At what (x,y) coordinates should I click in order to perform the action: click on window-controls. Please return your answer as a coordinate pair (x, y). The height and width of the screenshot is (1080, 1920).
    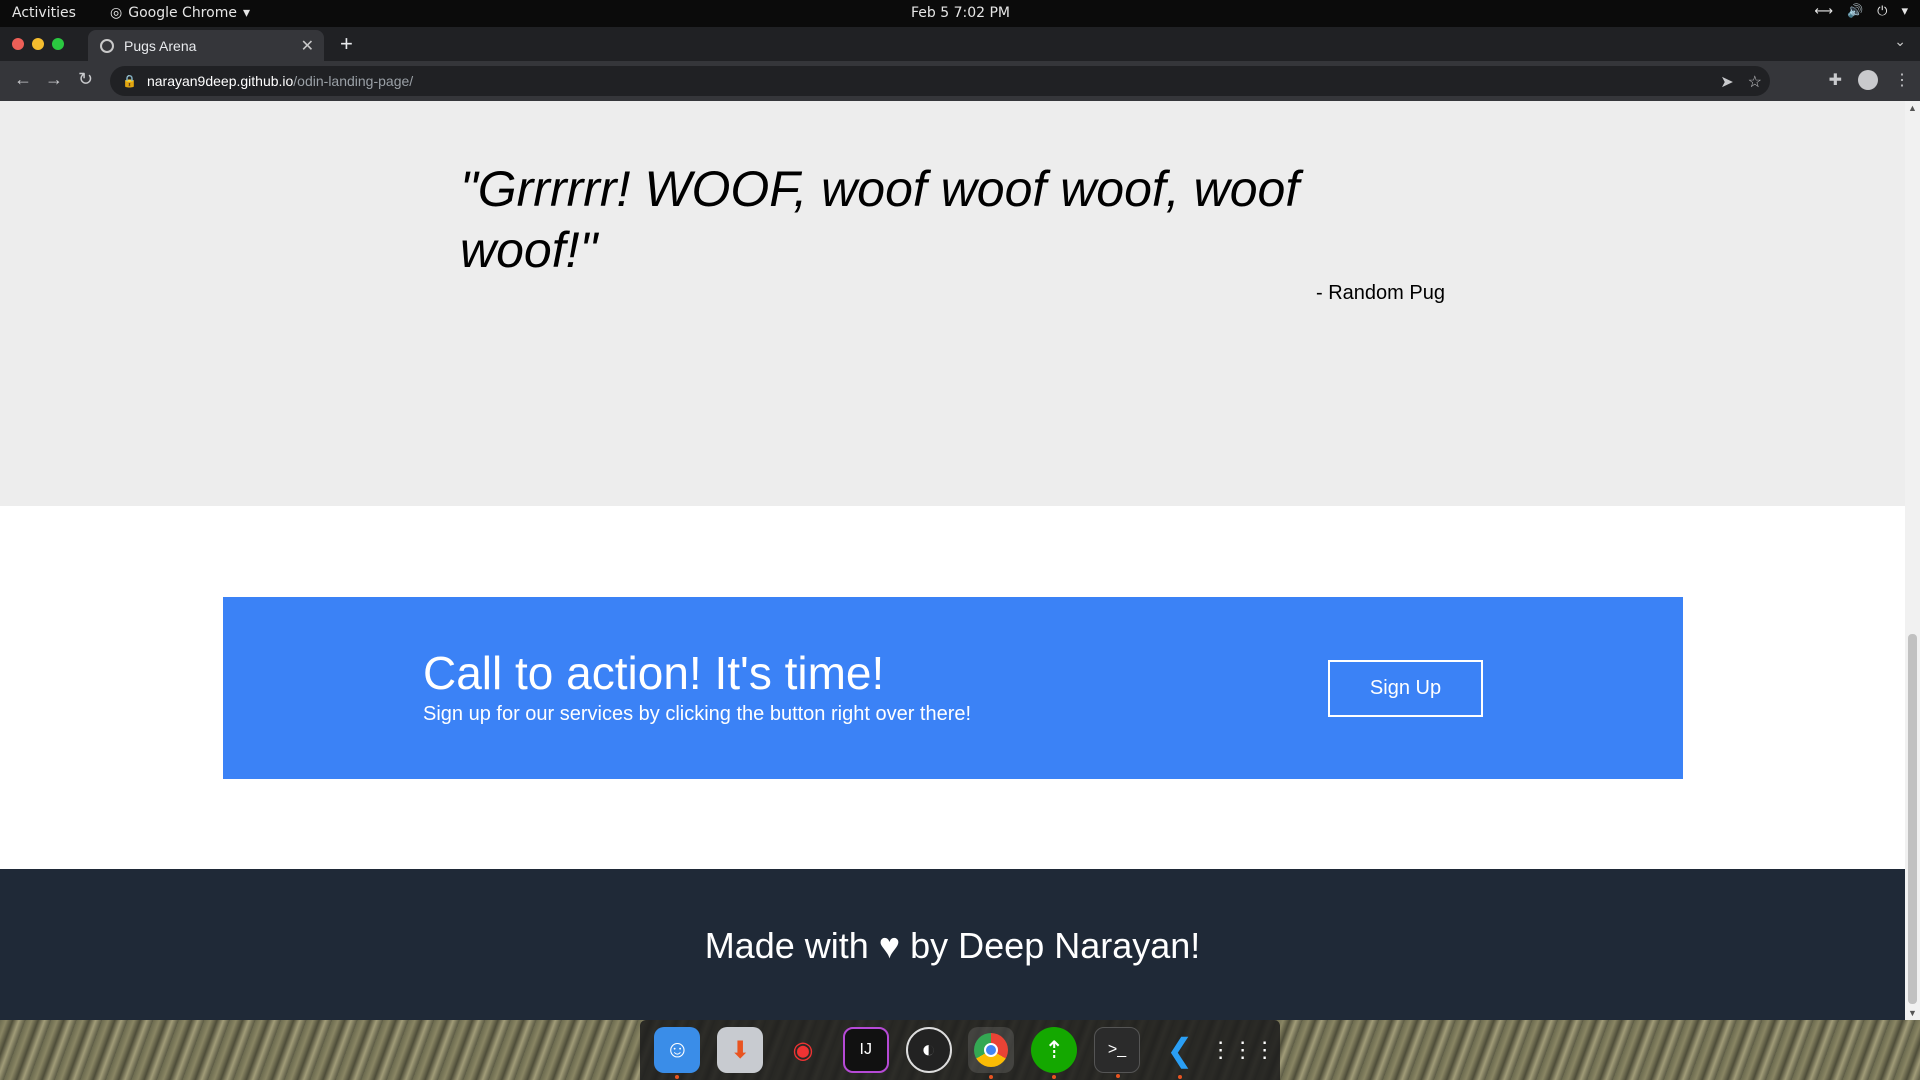
    Looking at the image, I should click on (38, 44).